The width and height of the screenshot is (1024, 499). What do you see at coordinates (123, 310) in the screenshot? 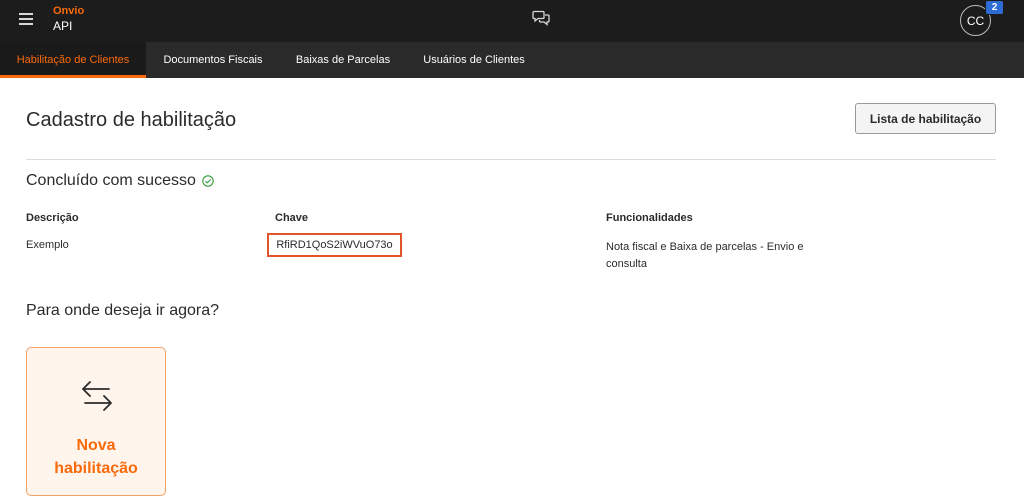
I see `next-prompt: Para onde deseja ir agora?` at bounding box center [123, 310].